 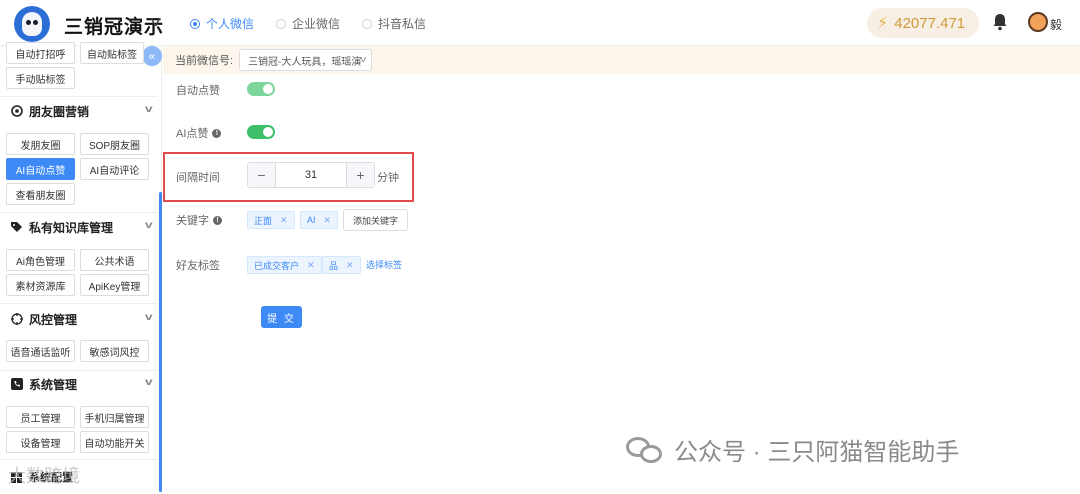 I want to click on balance-badge: ⚡ 42077.471, so click(x=923, y=23).